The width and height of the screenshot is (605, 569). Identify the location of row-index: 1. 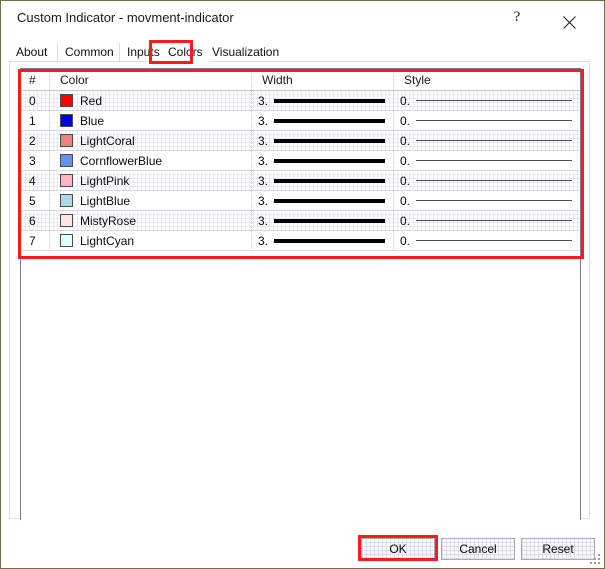
(32, 120).